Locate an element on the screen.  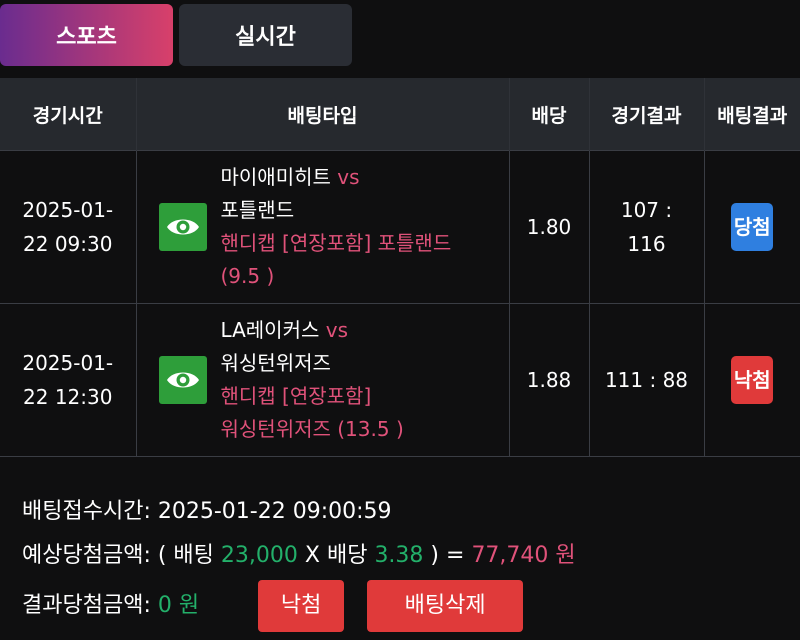
bet-time-label: 배팅접수시간: is located at coordinates (86, 511).